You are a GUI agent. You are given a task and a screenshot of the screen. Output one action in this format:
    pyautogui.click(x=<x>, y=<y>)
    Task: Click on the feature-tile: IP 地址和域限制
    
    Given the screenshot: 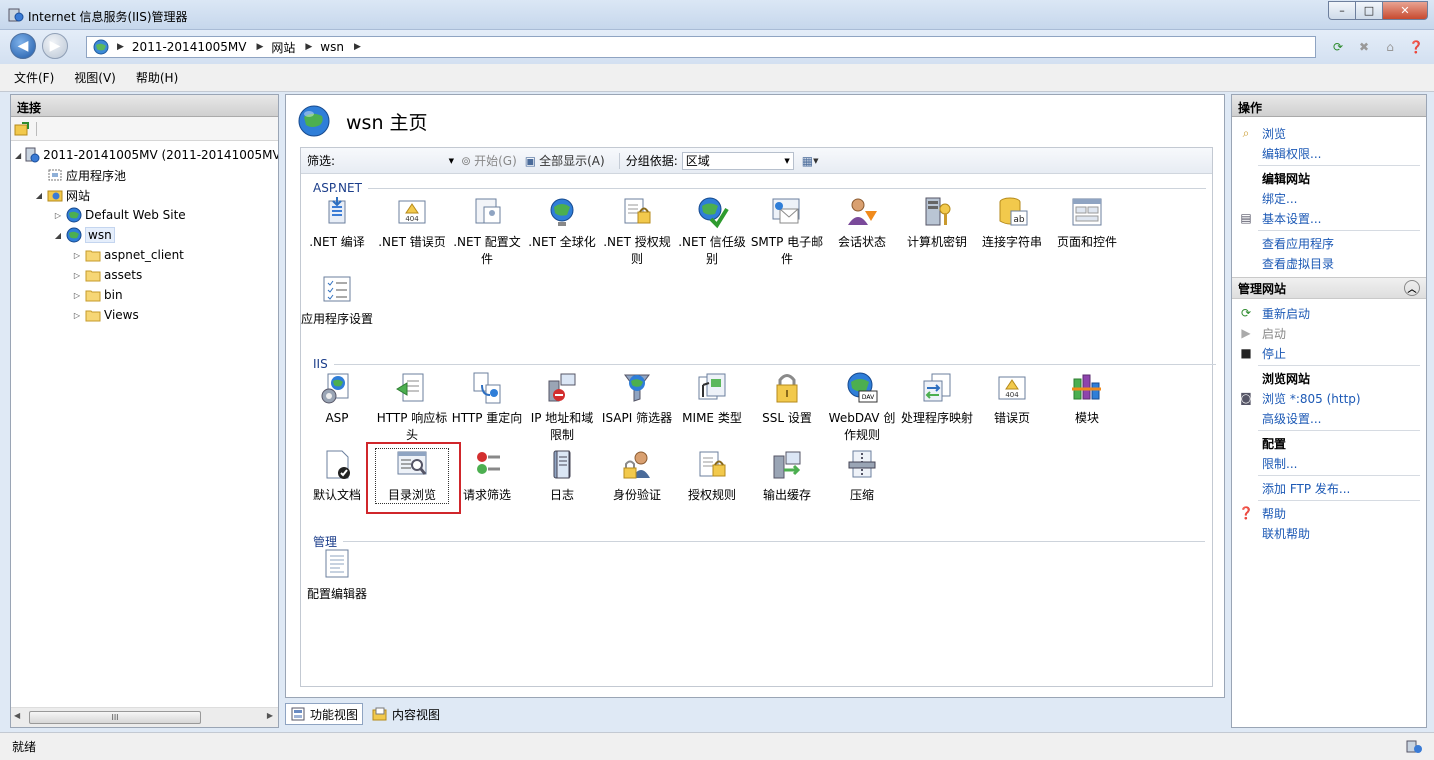 What is the action you would take?
    pyautogui.click(x=562, y=407)
    